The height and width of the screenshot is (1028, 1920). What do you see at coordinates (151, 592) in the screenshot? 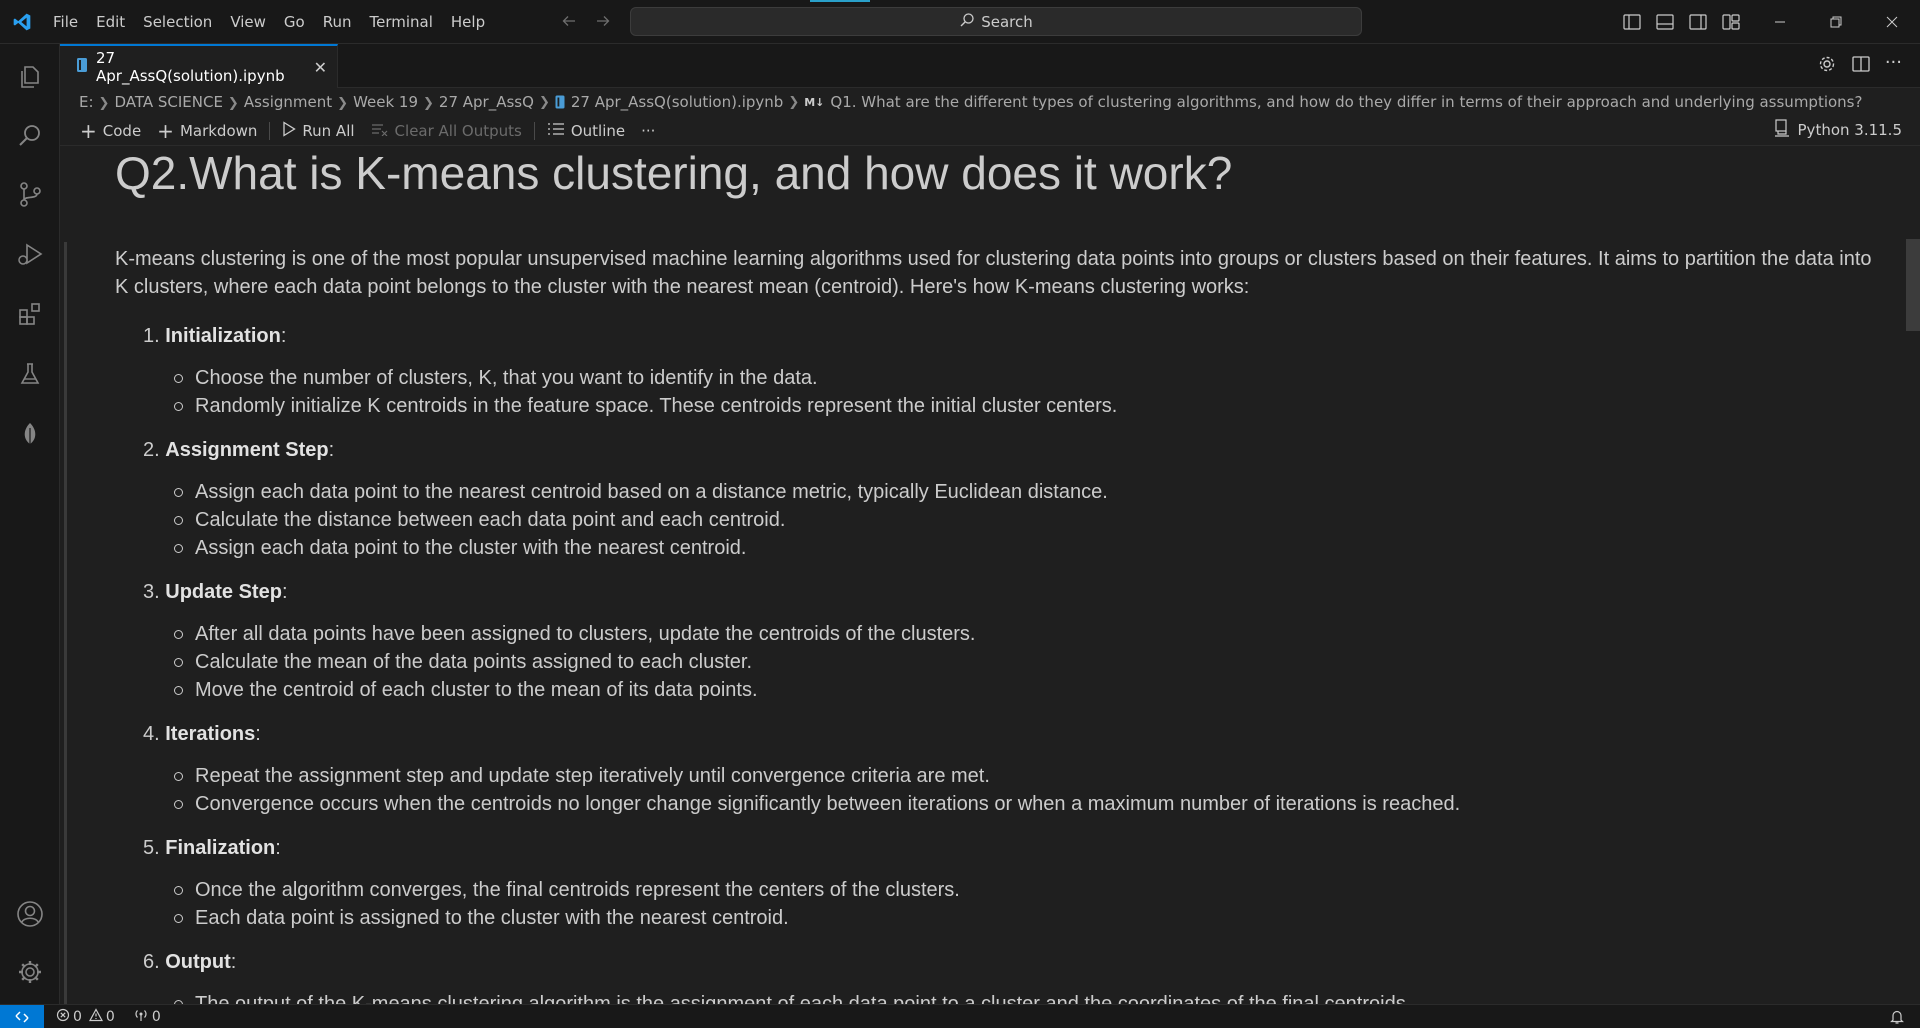
I see `step-number: 3.` at bounding box center [151, 592].